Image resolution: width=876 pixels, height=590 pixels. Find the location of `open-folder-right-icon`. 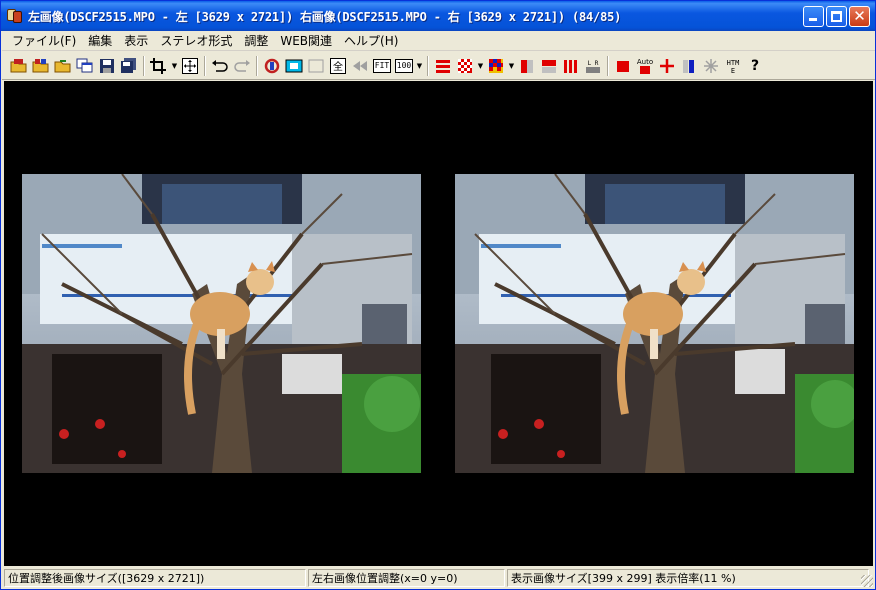

open-folder-right-icon is located at coordinates (62, 65).